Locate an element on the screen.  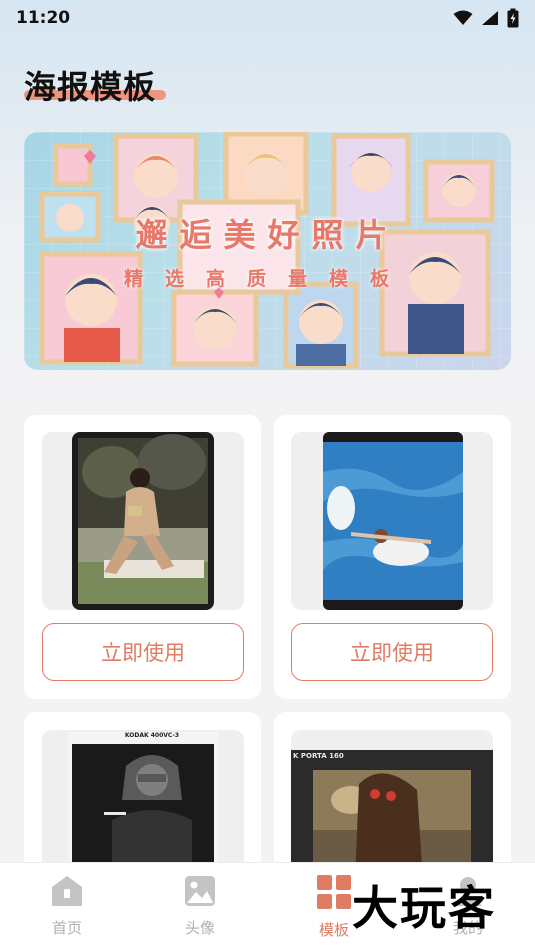
tab-label: 首页 is located at coordinates (66, 928).